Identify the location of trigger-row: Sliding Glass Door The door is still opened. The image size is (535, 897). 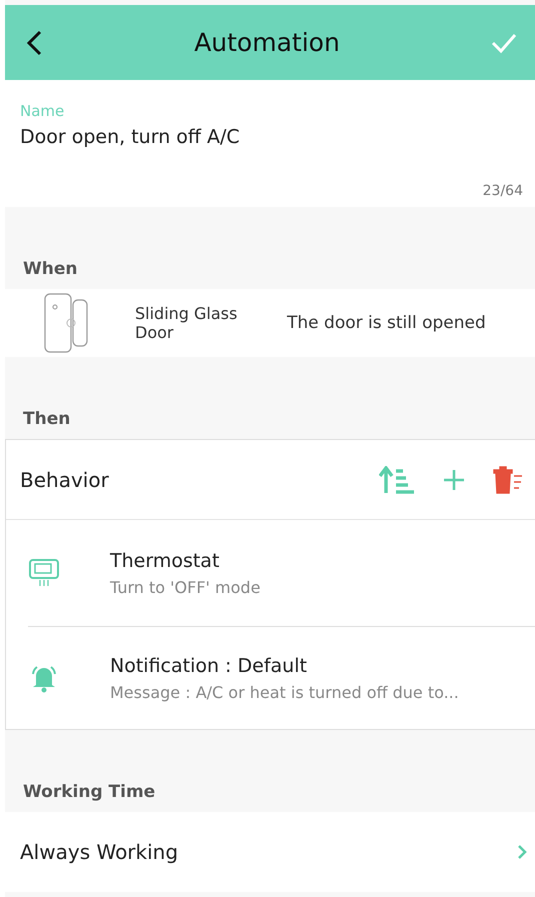
(270, 323).